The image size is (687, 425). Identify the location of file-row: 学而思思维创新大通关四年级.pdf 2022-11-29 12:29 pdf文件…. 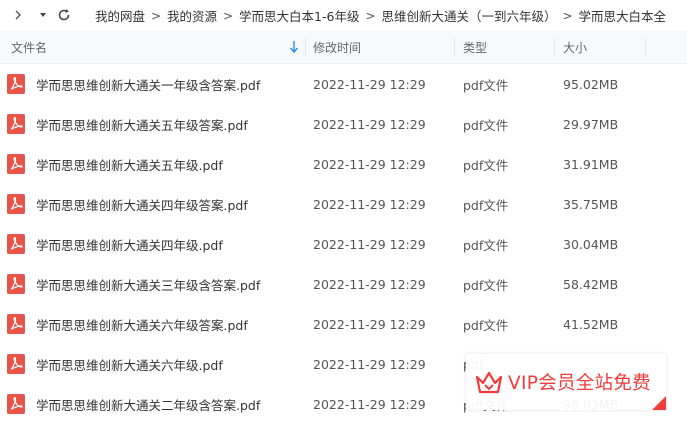
(343, 244).